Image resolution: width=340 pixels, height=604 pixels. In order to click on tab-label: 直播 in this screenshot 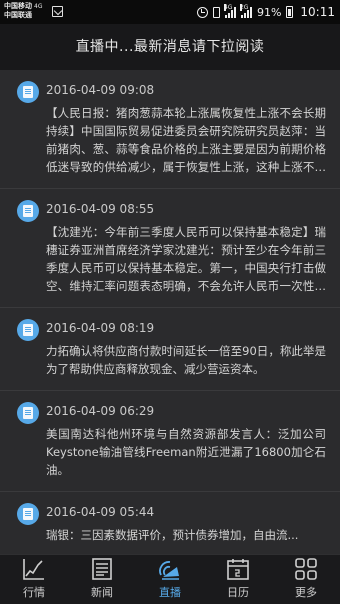, I will do `click(170, 592)`.